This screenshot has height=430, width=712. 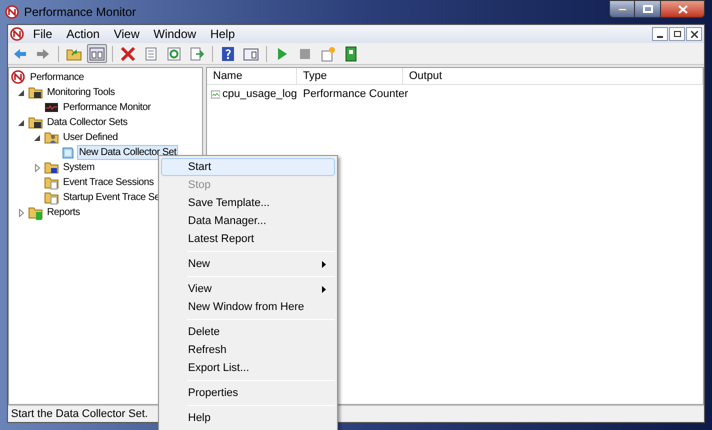 What do you see at coordinates (197, 54) in the screenshot?
I see `export-icon` at bounding box center [197, 54].